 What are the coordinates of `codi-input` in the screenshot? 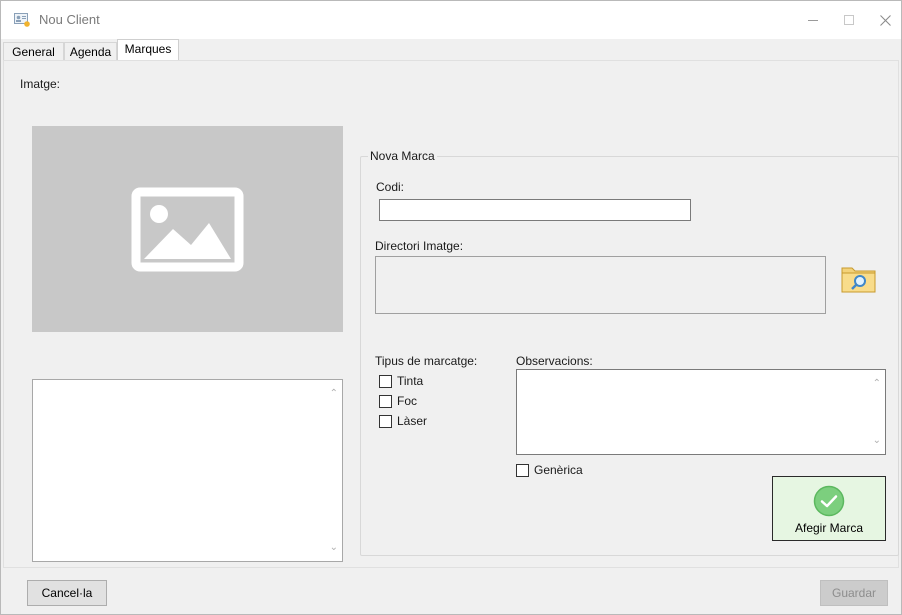 It's located at (535, 210).